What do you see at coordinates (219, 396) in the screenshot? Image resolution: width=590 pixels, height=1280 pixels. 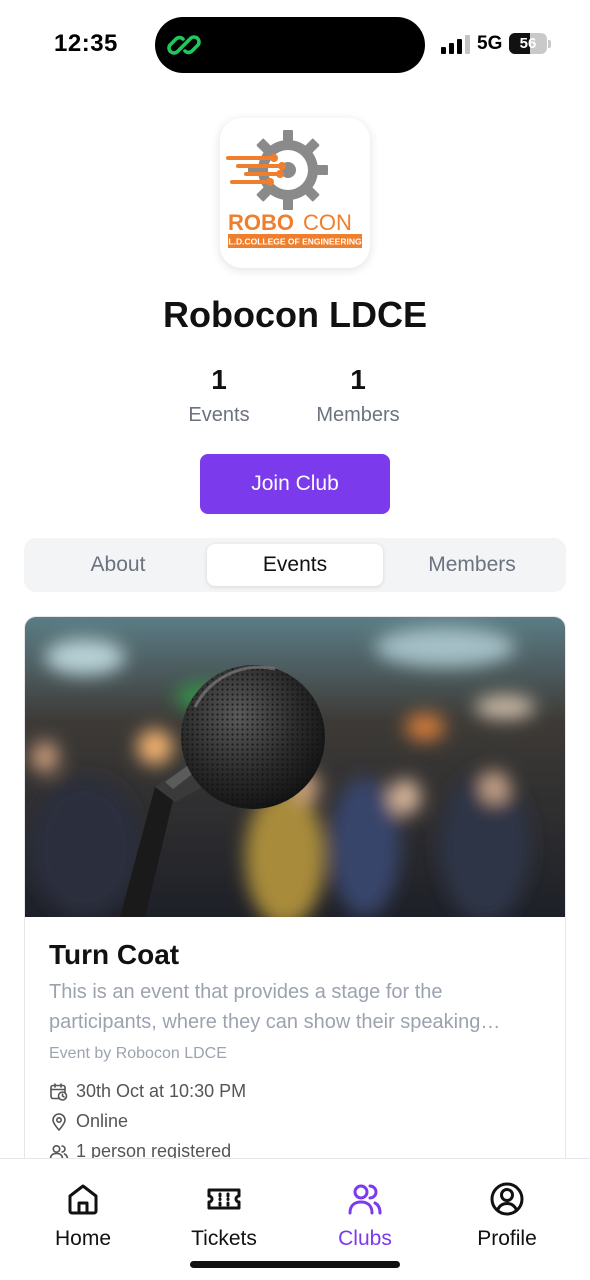 I see `events-stat: 1 Events` at bounding box center [219, 396].